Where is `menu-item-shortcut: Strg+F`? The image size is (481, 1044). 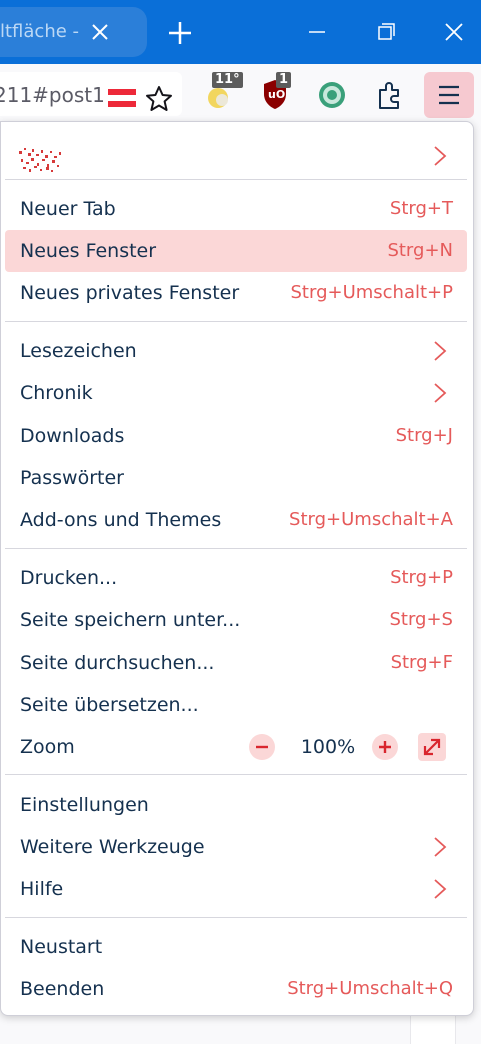 menu-item-shortcut: Strg+F is located at coordinates (421, 662).